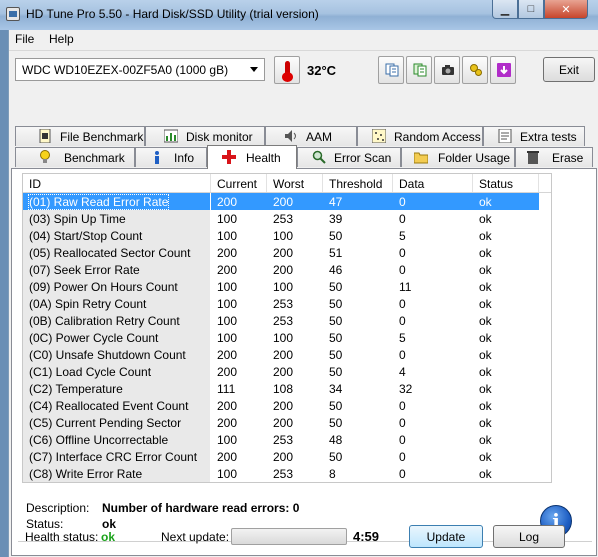  Describe the element at coordinates (75, 157) in the screenshot. I see `tab-benchmark: Benchmark` at that location.